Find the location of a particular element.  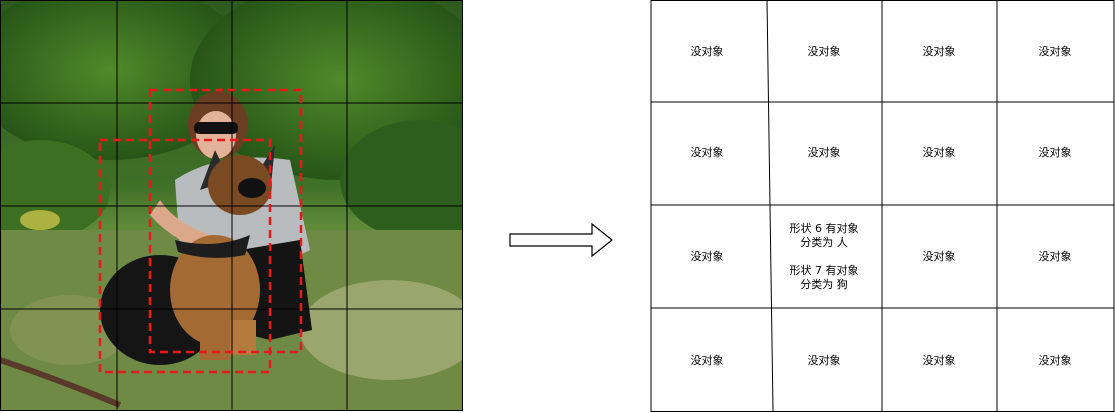

cell-label-r1-c2: 没对象 is located at coordinates (939, 152).